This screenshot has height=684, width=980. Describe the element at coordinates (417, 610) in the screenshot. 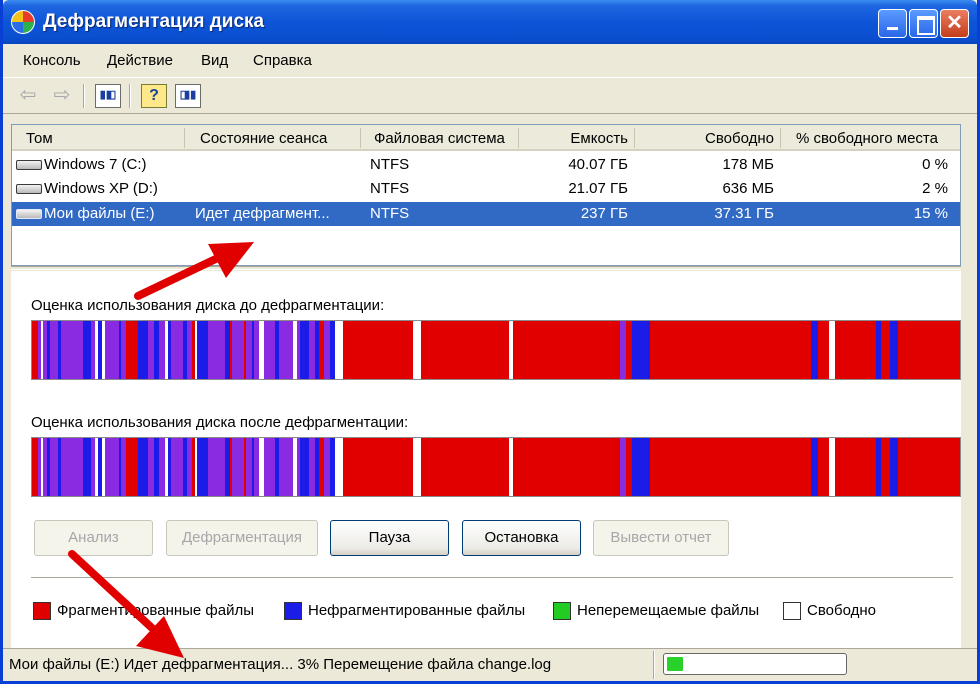

I see `legend-label: Нефрагментированные файлы` at that location.